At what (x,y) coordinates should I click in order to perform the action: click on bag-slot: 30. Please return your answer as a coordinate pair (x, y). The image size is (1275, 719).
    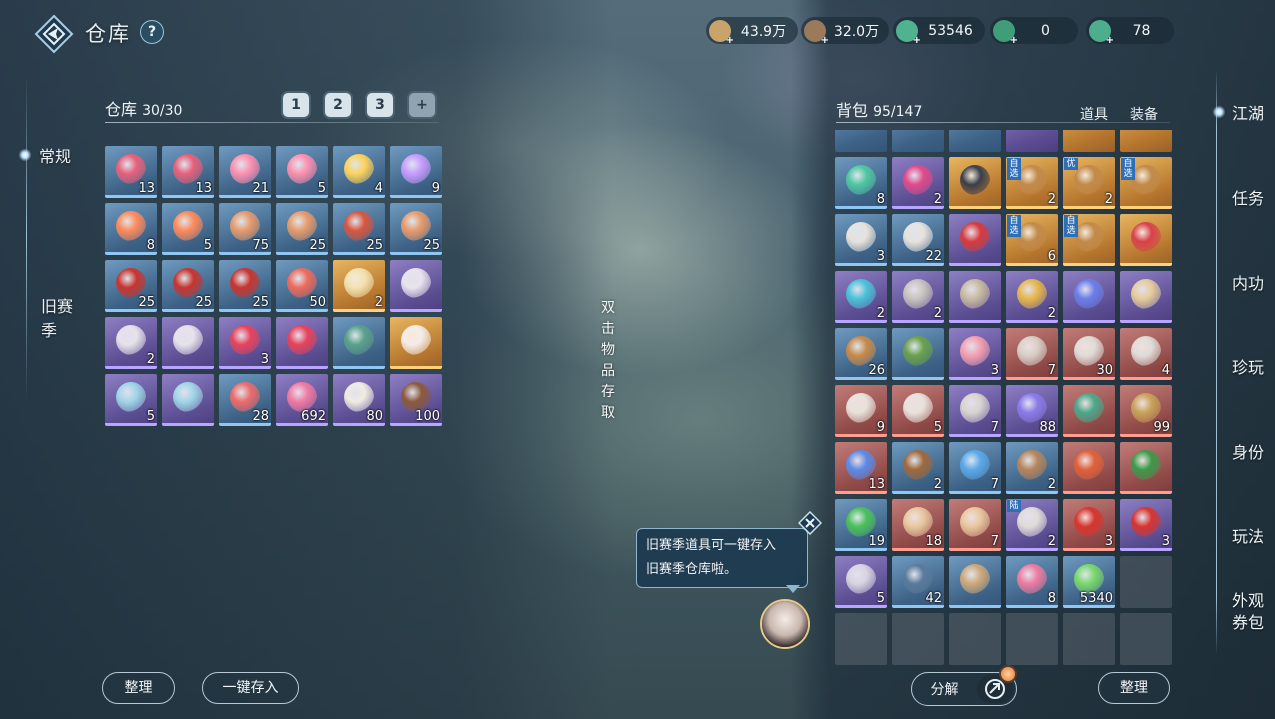
    Looking at the image, I should click on (1089, 354).